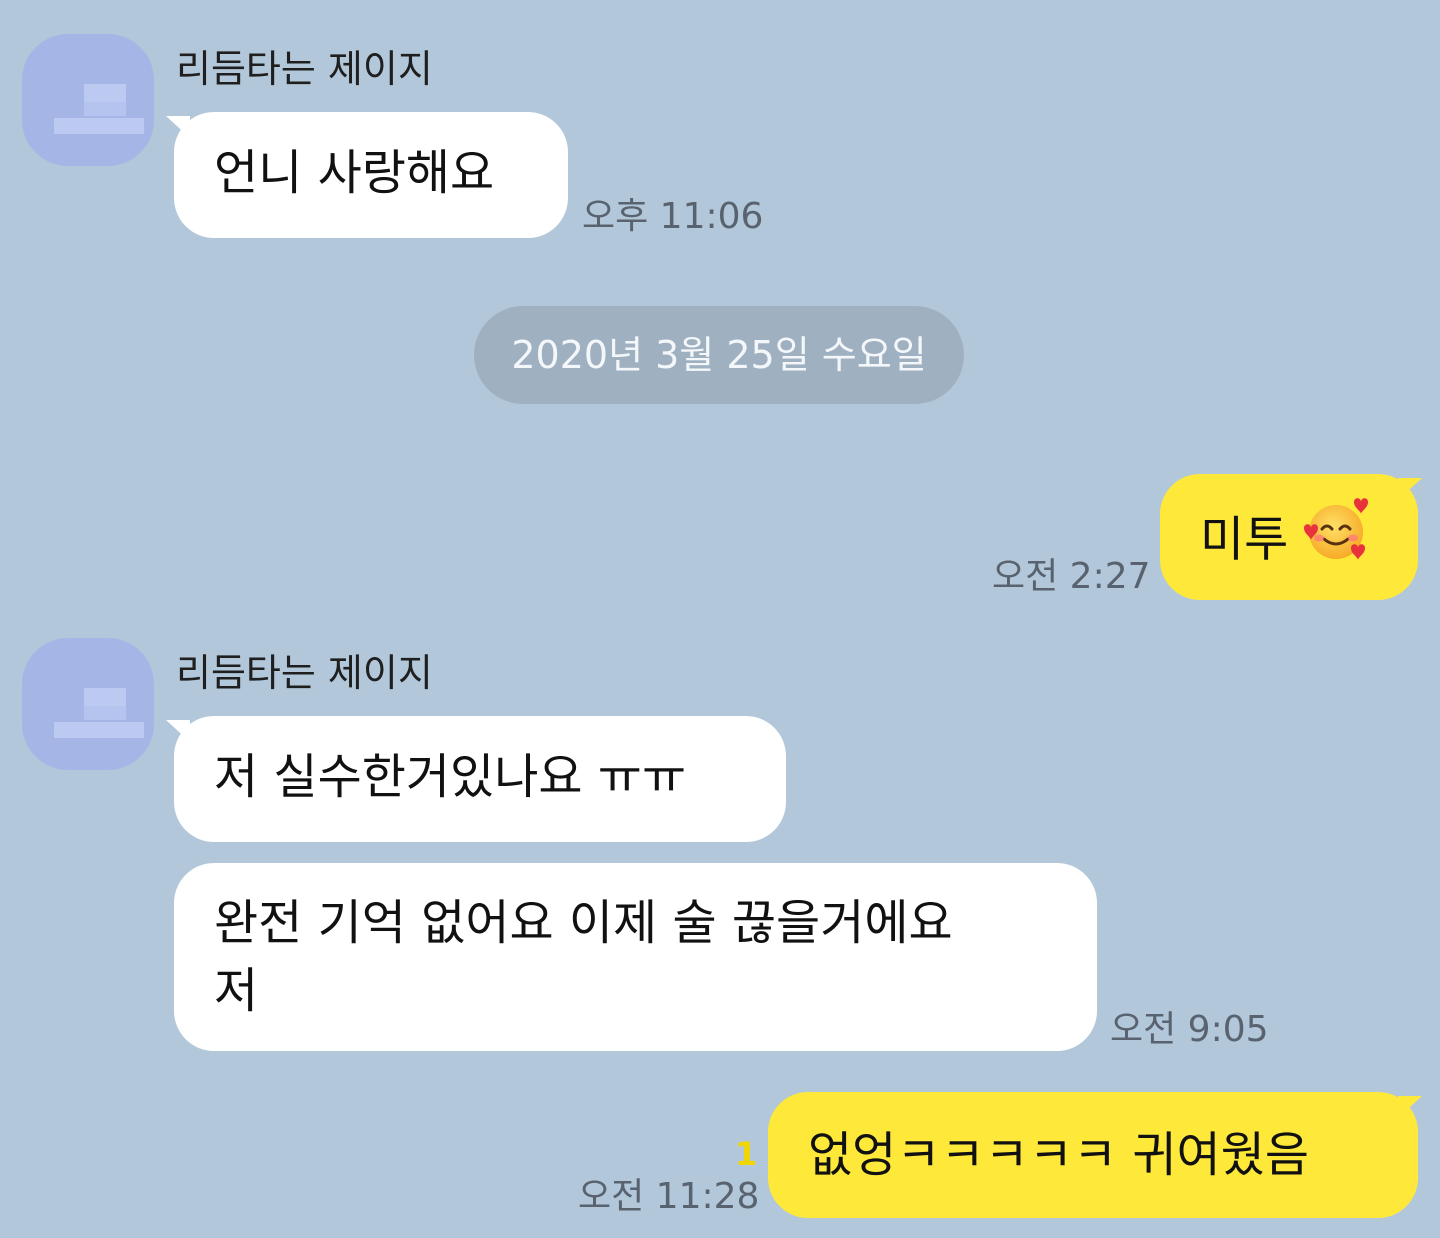 Image resolution: width=1440 pixels, height=1238 pixels. What do you see at coordinates (746, 1154) in the screenshot?
I see `unread-count: 1` at bounding box center [746, 1154].